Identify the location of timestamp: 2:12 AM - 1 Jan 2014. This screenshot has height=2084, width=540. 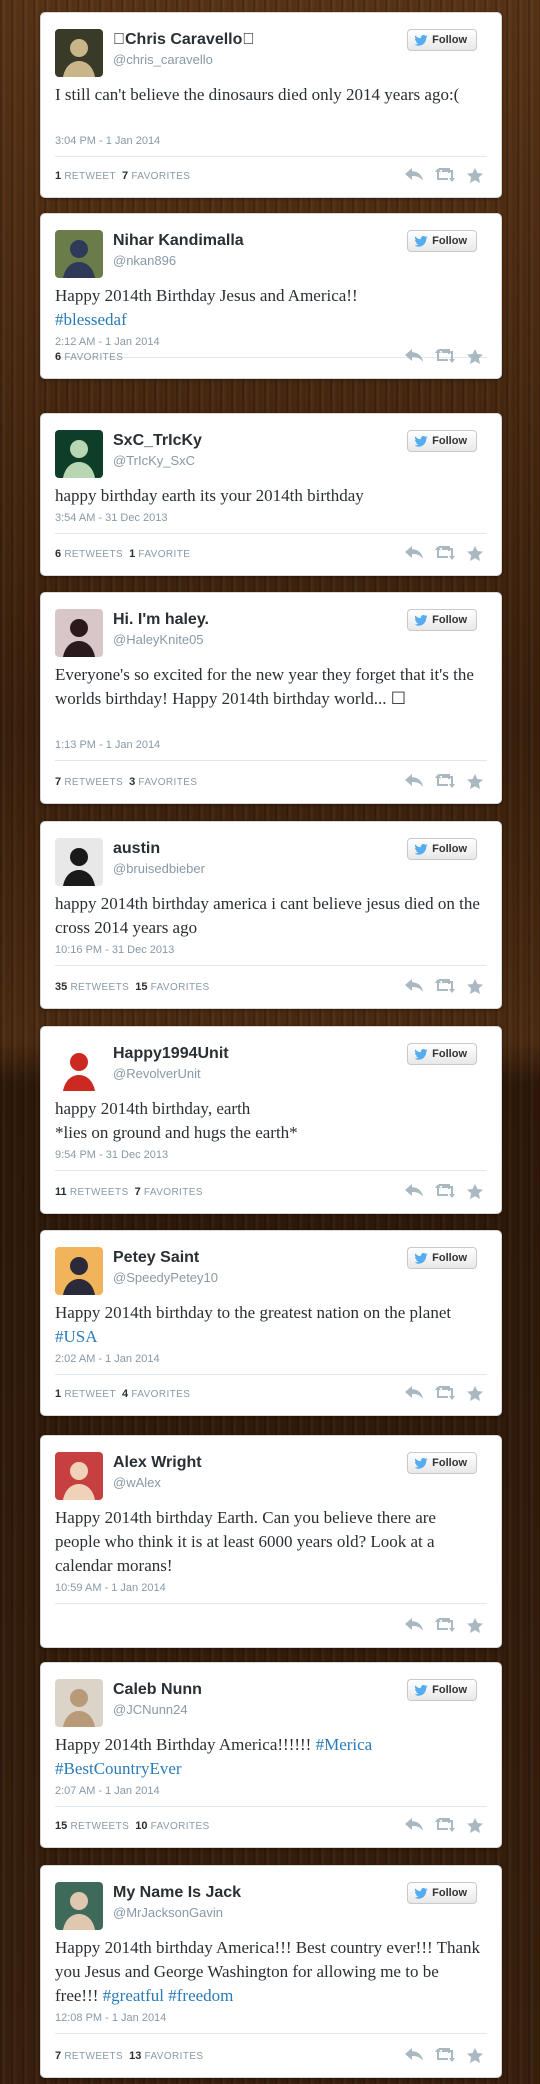
(107, 342).